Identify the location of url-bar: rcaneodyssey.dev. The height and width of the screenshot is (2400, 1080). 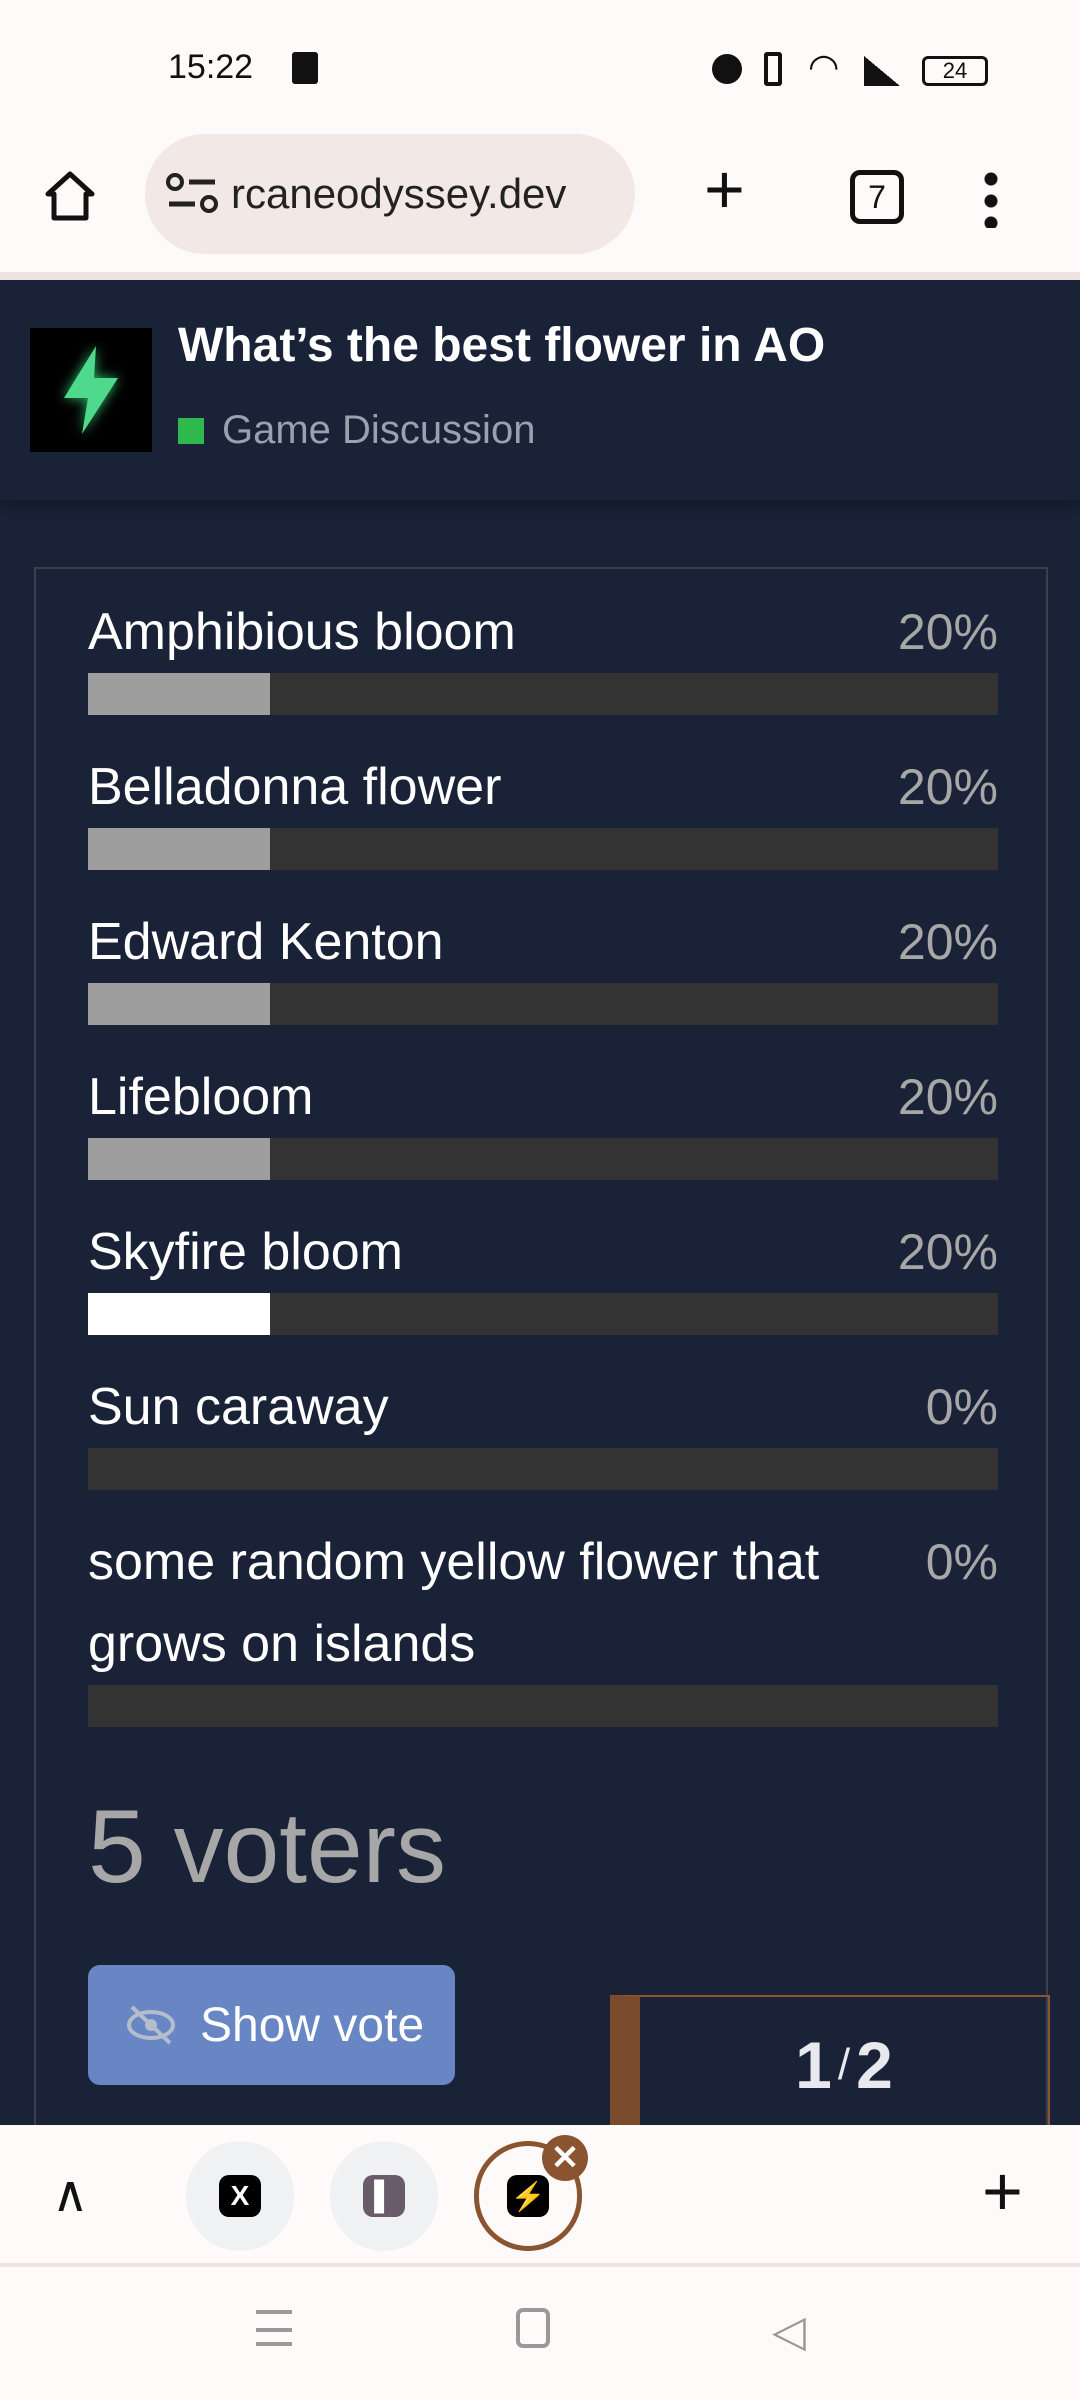
(390, 194).